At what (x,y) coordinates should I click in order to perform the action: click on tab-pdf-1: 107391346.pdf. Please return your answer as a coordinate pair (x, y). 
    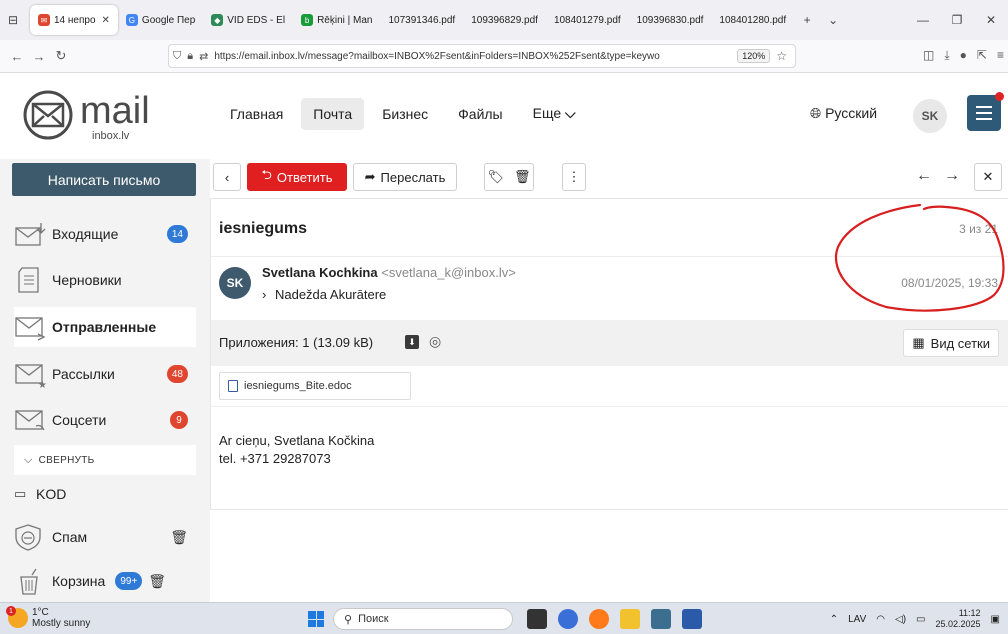
    Looking at the image, I should click on (421, 20).